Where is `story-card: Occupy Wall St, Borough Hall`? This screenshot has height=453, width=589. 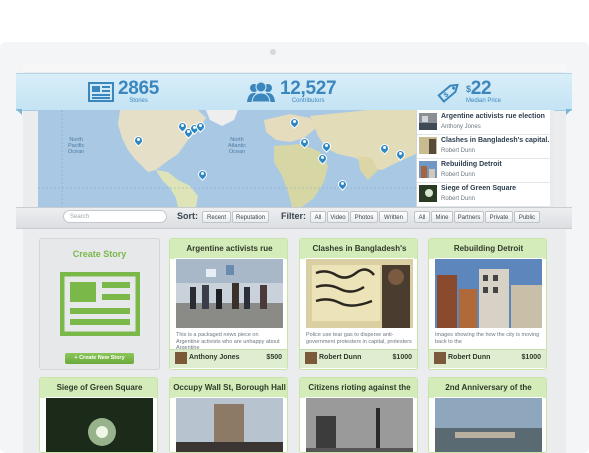
story-card: Occupy Wall St, Borough Hall is located at coordinates (228, 415).